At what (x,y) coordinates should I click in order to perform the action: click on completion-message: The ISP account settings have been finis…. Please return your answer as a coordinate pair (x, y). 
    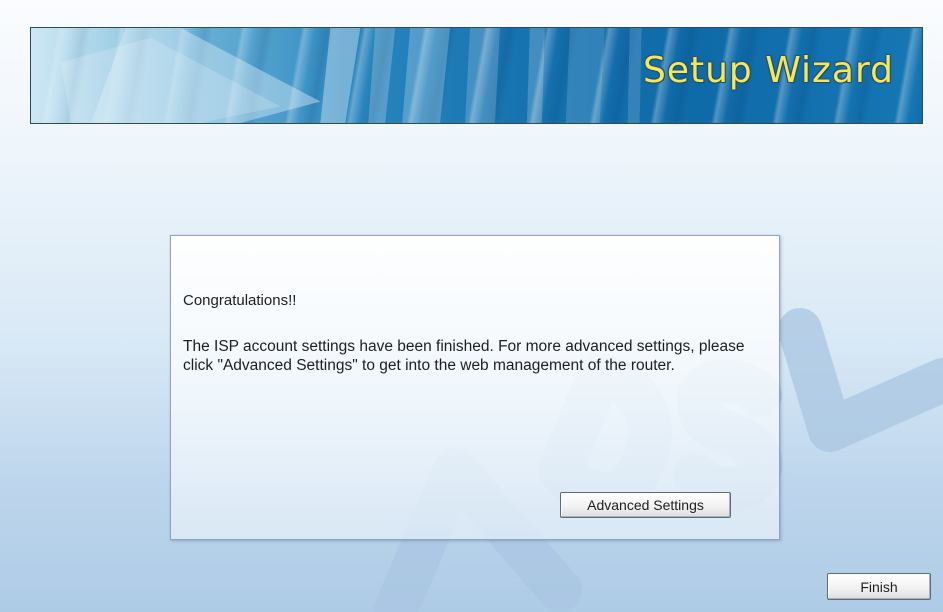
    Looking at the image, I should click on (464, 356).